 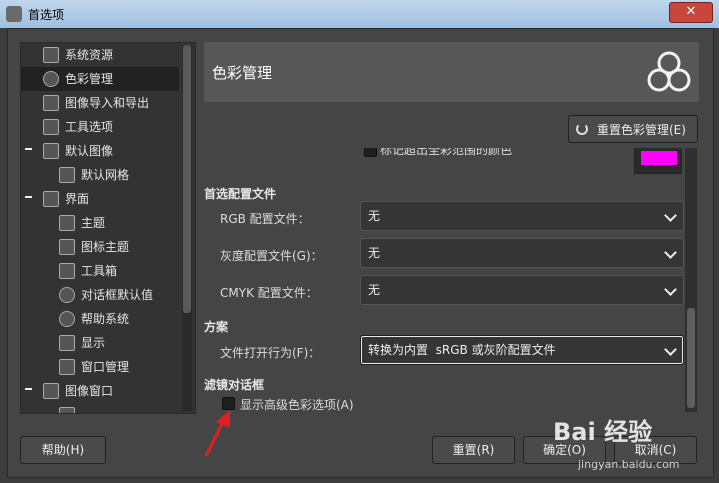 What do you see at coordinates (269, 293) in the screenshot?
I see `cmyk-profile-label: CMYK 配置文件：` at bounding box center [269, 293].